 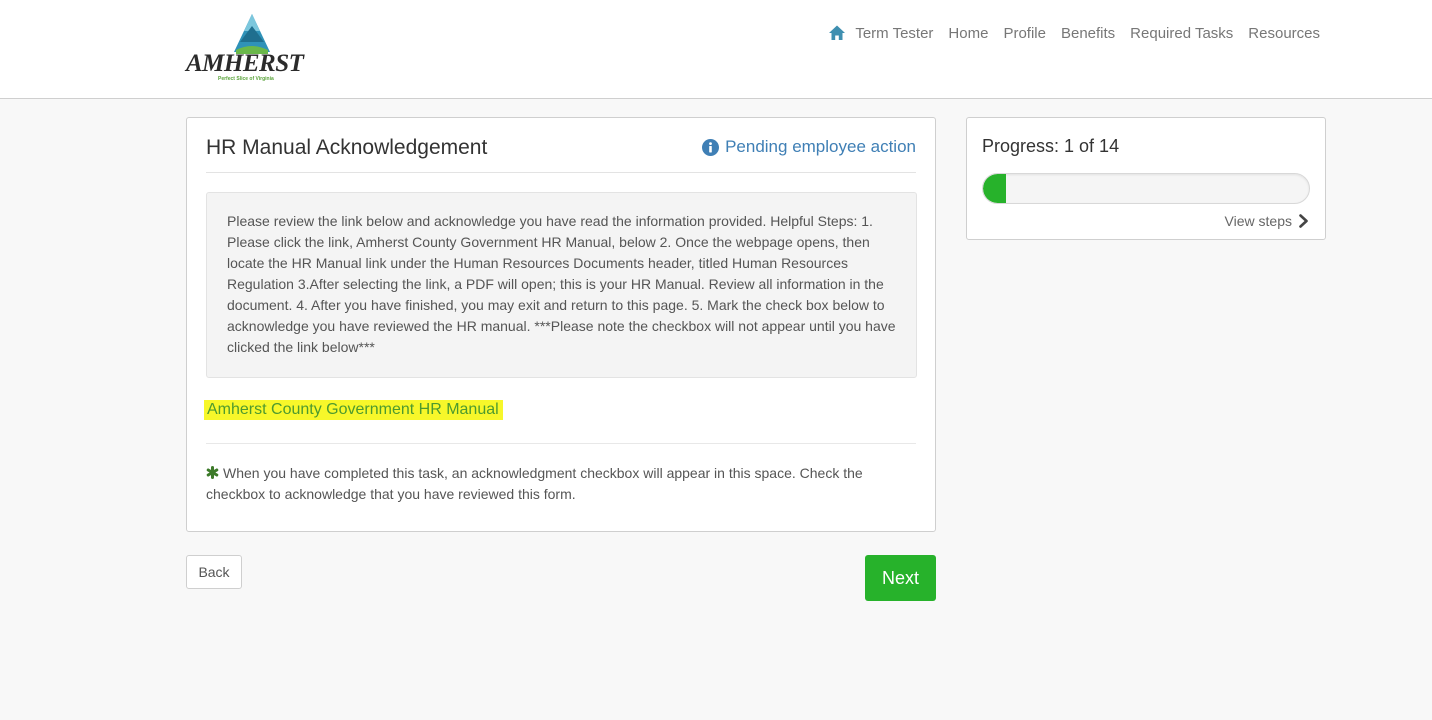 What do you see at coordinates (1051, 146) in the screenshot?
I see `progress-label: Progress: 1 of 14` at bounding box center [1051, 146].